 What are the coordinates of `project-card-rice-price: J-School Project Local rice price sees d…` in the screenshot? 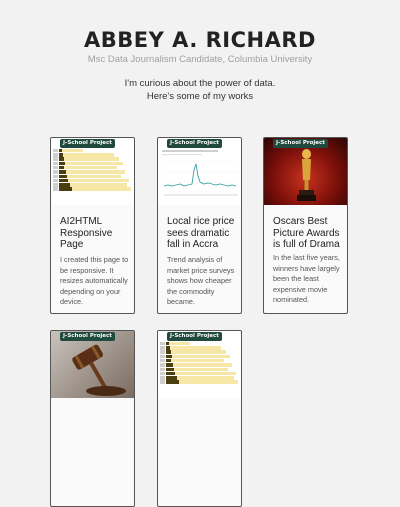 It's located at (199, 225).